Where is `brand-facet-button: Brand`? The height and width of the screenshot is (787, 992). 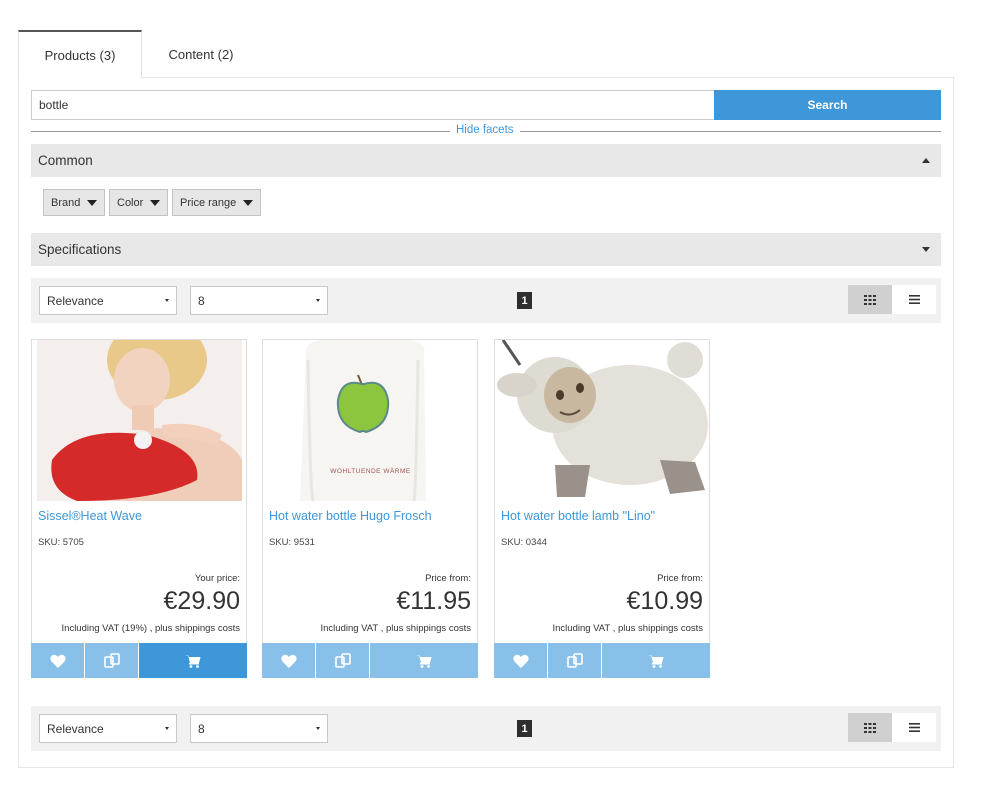
brand-facet-button: Brand is located at coordinates (74, 202).